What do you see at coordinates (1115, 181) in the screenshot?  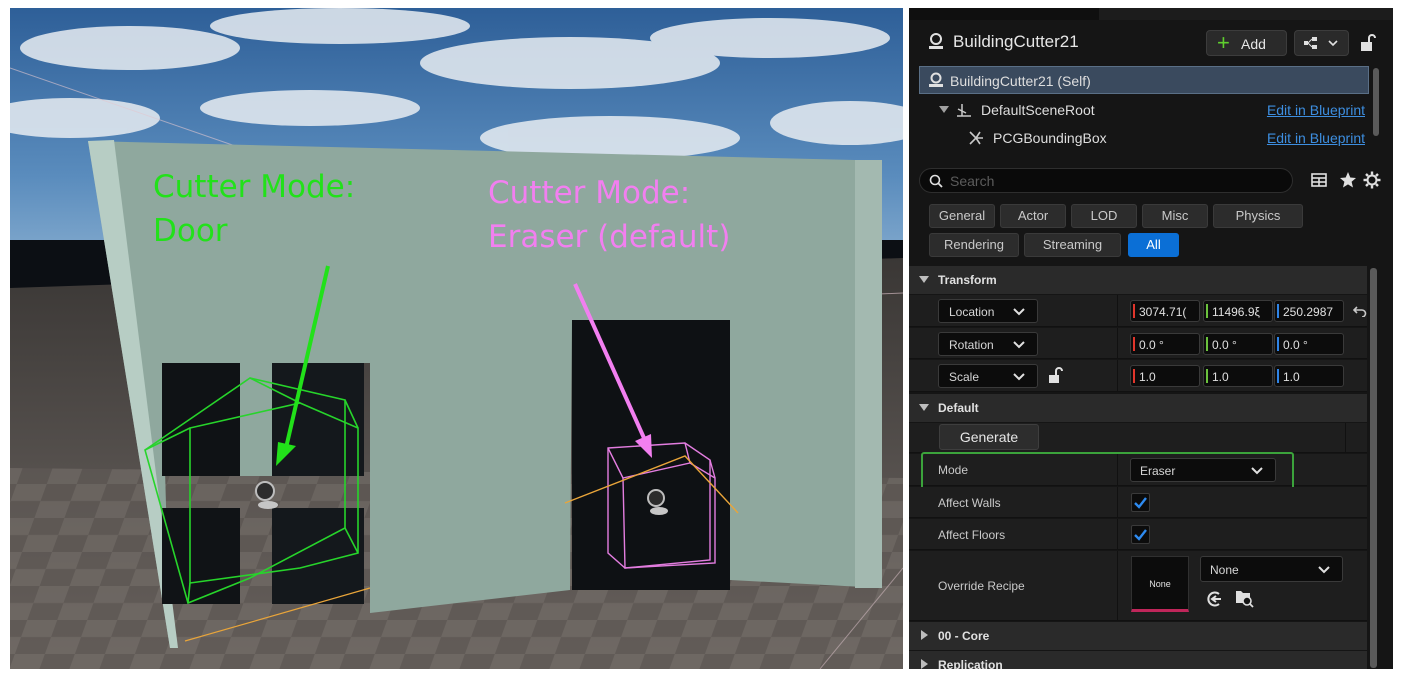 I see `search-input` at bounding box center [1115, 181].